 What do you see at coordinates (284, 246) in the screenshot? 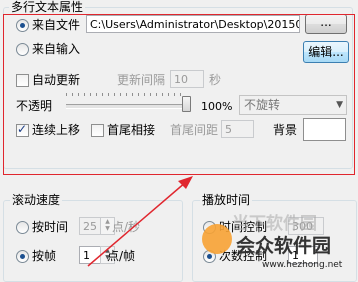
I see `watermark-text-2: 会众软件园` at bounding box center [284, 246].